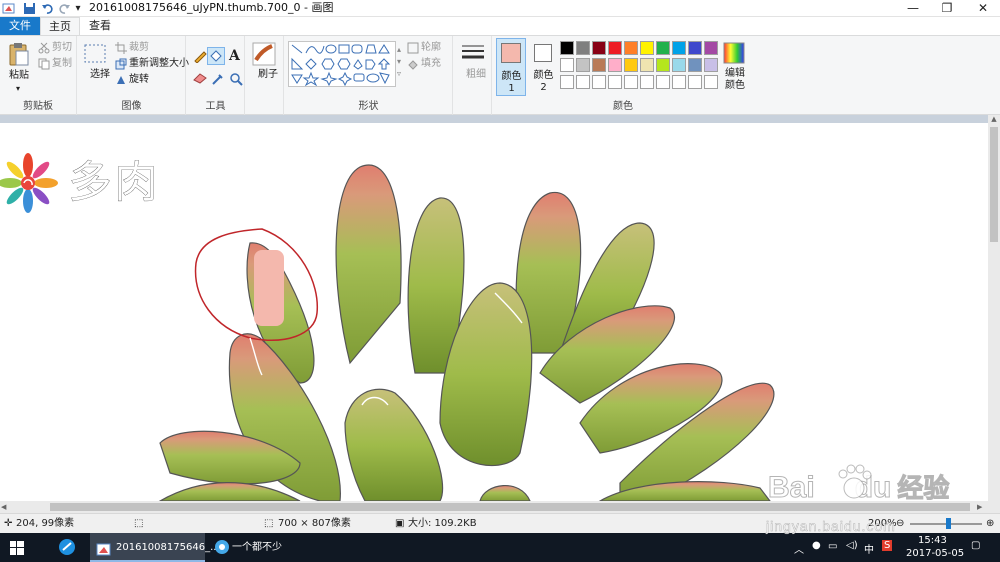 Image resolution: width=1000 pixels, height=562 pixels. Describe the element at coordinates (20, 547) in the screenshot. I see `start-button` at that location.